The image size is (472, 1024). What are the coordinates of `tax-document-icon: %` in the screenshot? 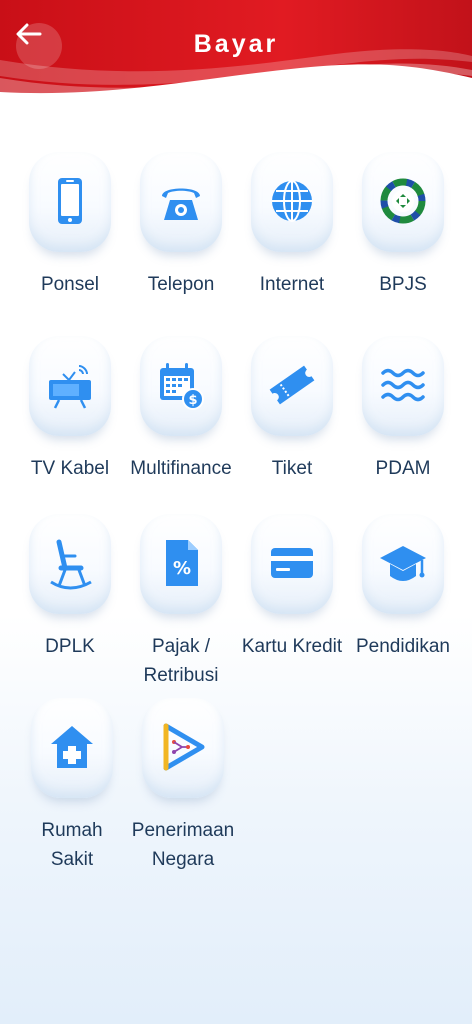 It's located at (182, 563).